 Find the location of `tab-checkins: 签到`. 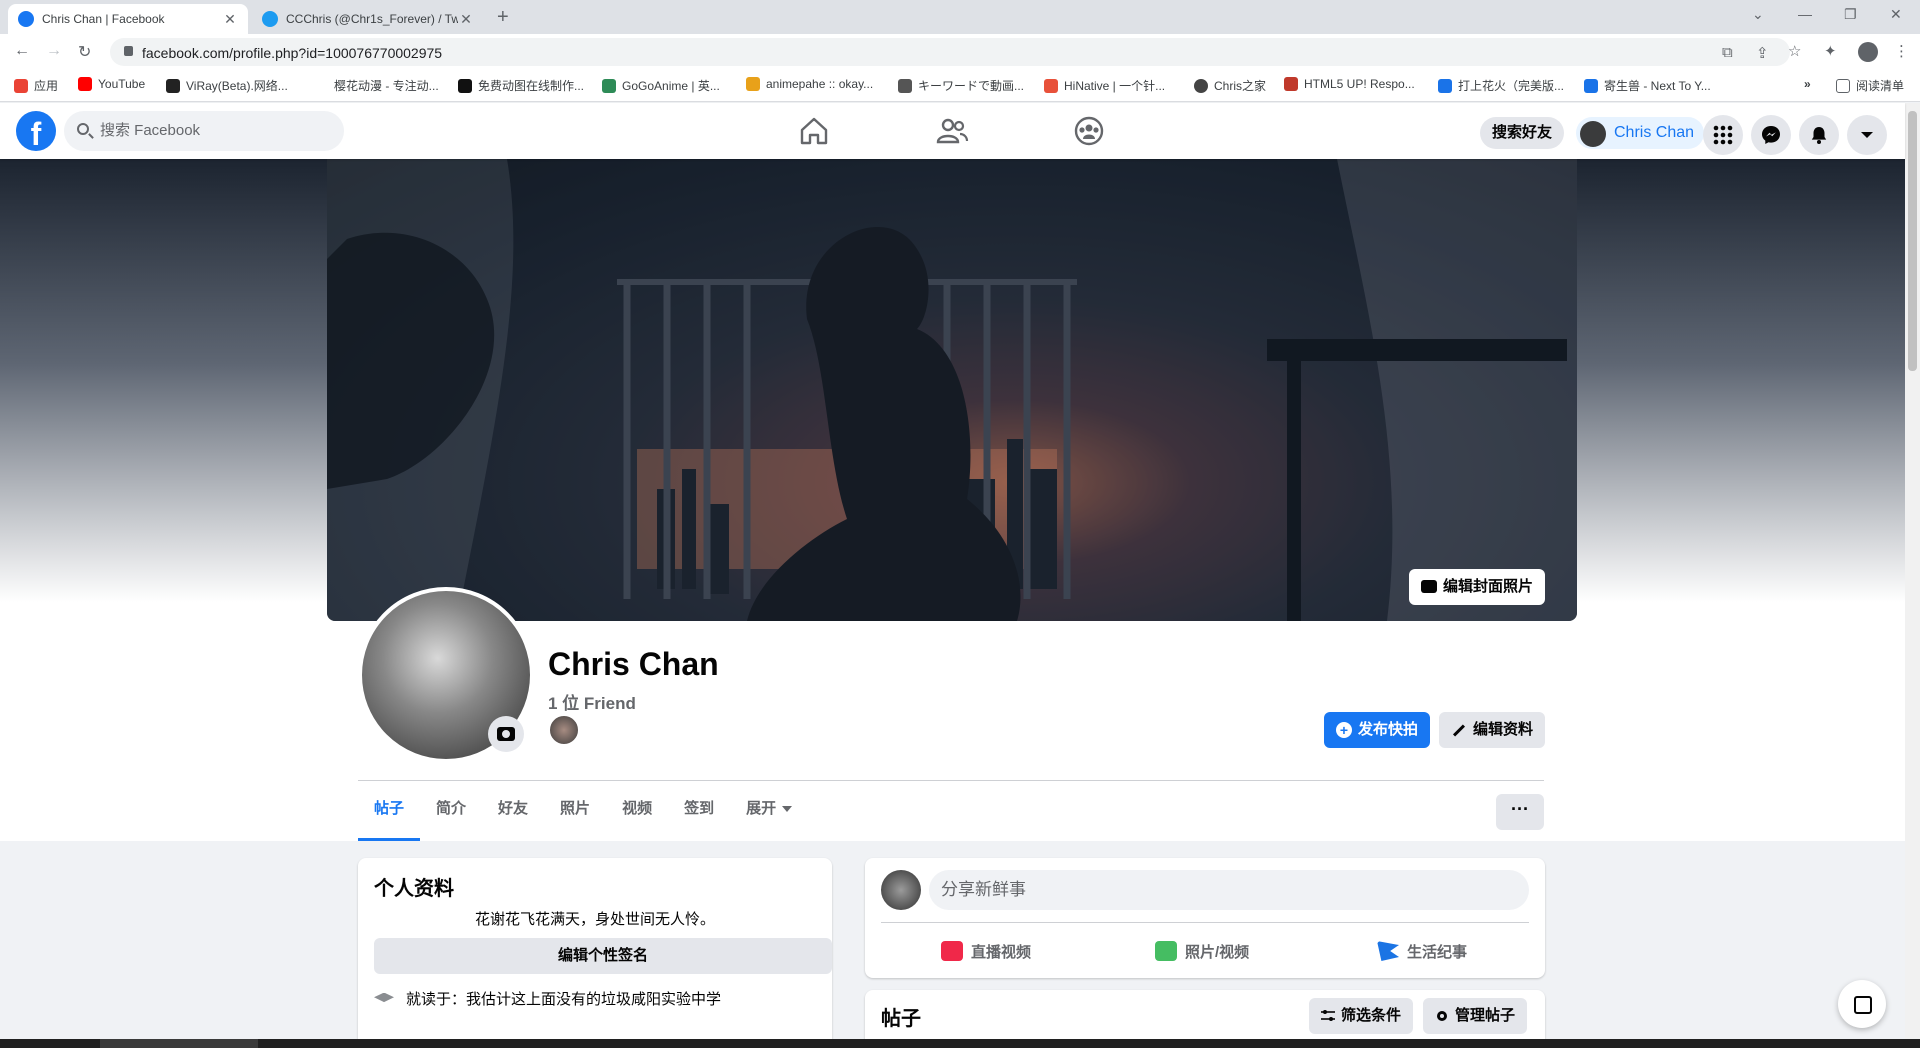

tab-checkins: 签到 is located at coordinates (699, 811).